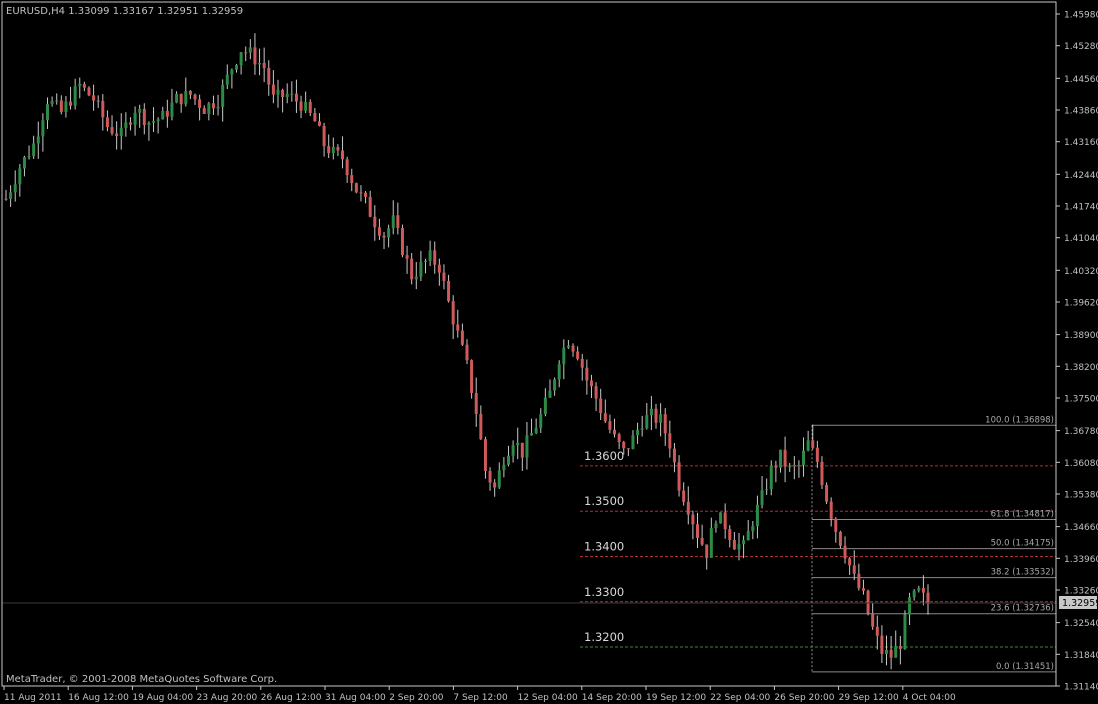 This screenshot has width=1098, height=704. I want to click on y-tick-label: 1.45280, so click(1081, 47).